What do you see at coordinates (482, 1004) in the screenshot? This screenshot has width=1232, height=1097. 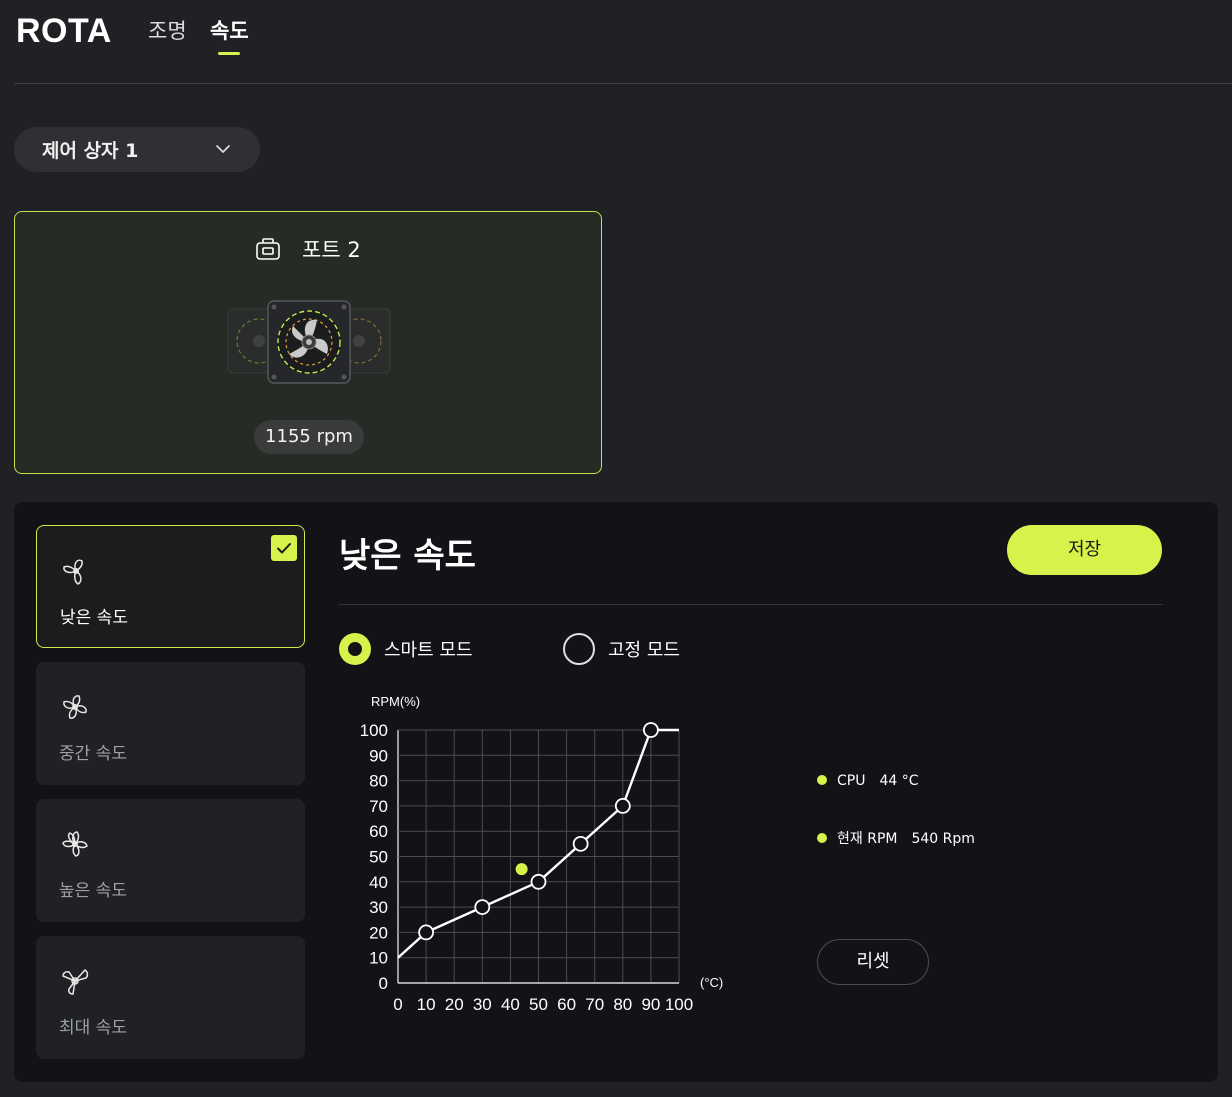 I see `x-tick-label: 30` at bounding box center [482, 1004].